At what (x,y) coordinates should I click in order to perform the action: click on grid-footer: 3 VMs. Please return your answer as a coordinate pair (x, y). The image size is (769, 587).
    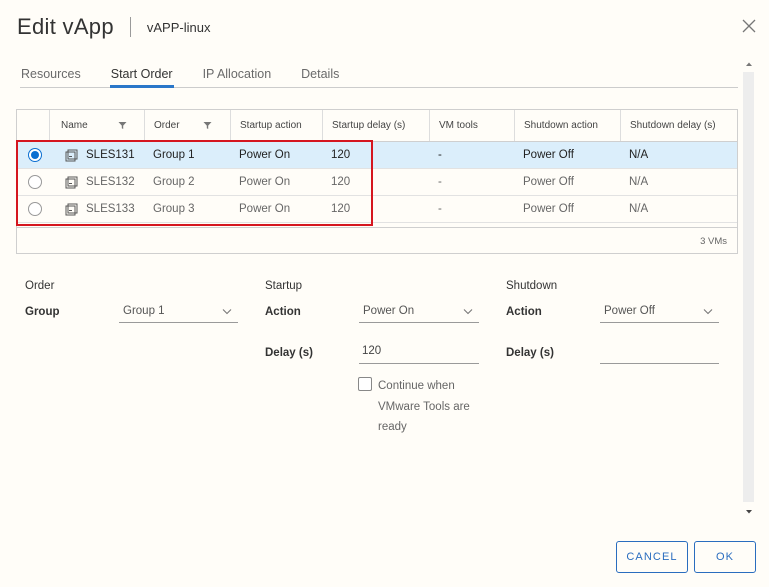
    Looking at the image, I should click on (377, 240).